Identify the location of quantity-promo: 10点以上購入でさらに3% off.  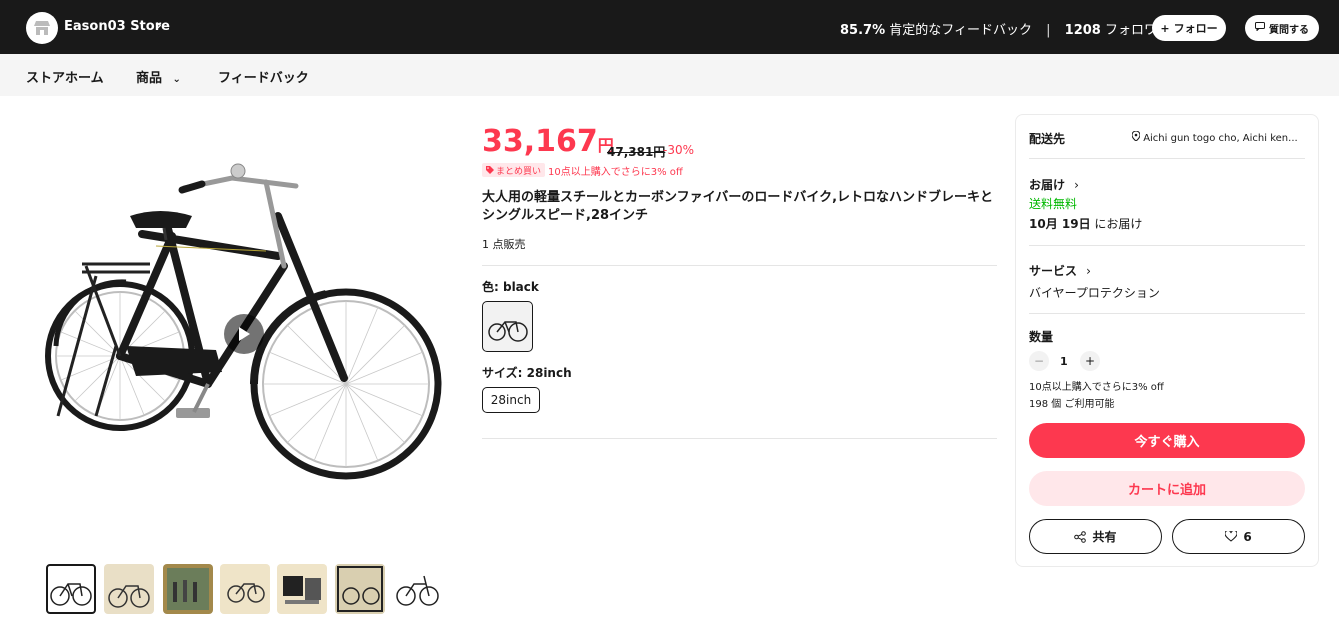
(1096, 387).